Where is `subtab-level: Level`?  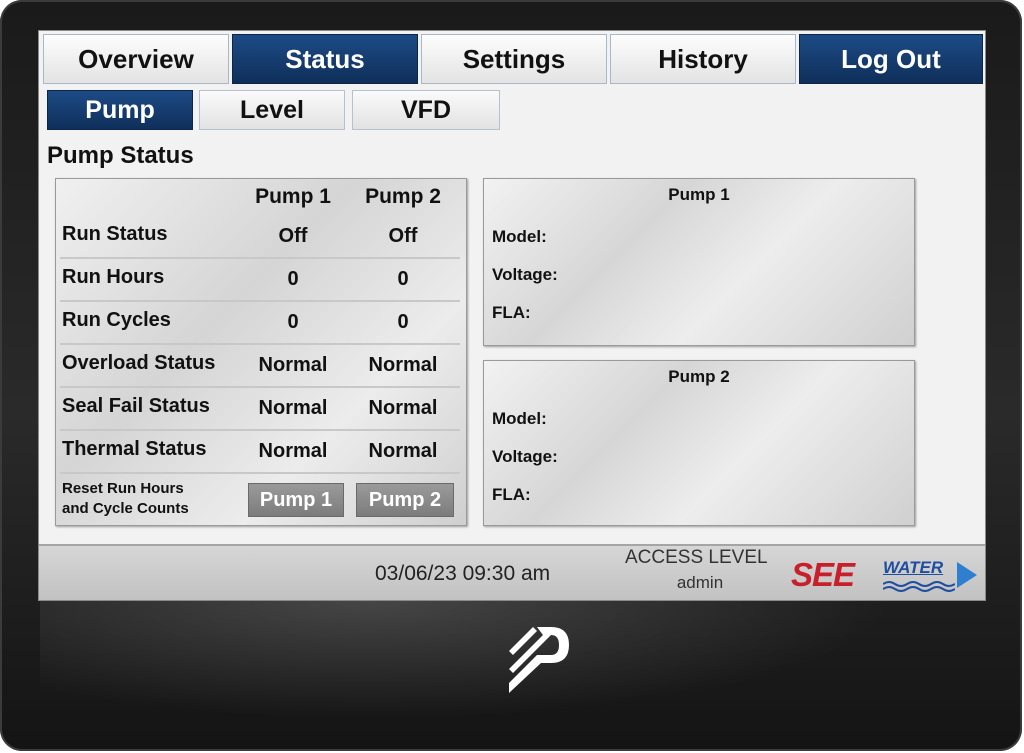 subtab-level: Level is located at coordinates (272, 110).